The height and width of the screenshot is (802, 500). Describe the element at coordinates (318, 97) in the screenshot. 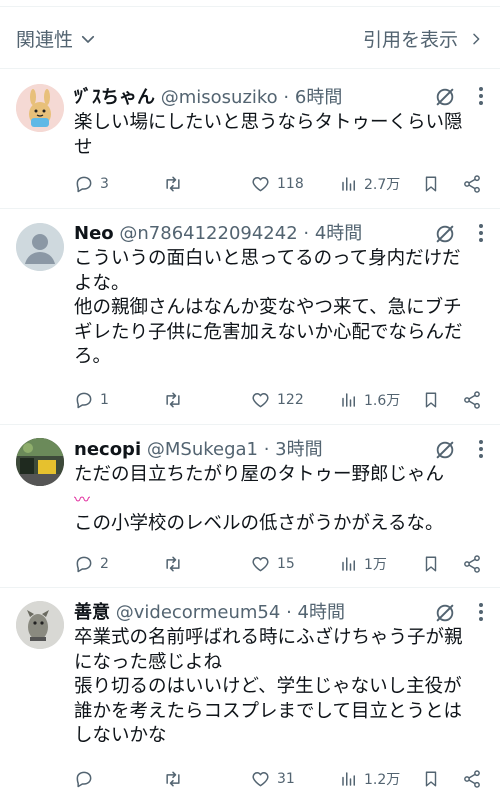

I see `timestamp: 6時間` at that location.